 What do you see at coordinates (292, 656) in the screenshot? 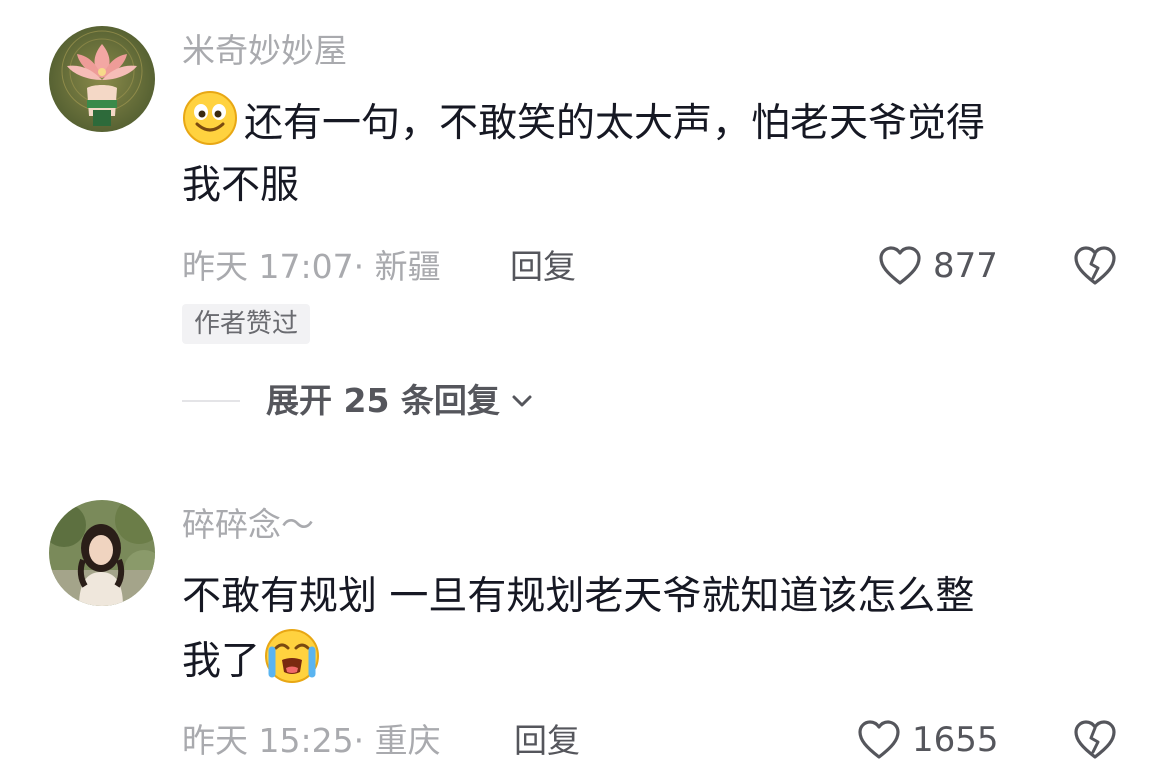
I see `crying-face-emoji-icon` at bounding box center [292, 656].